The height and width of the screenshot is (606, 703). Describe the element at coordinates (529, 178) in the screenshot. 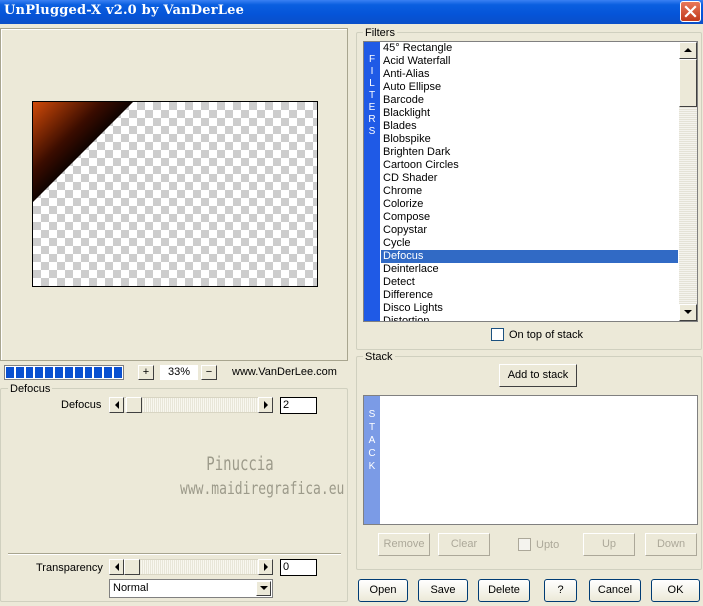

I see `filter-item: CD Shader` at that location.